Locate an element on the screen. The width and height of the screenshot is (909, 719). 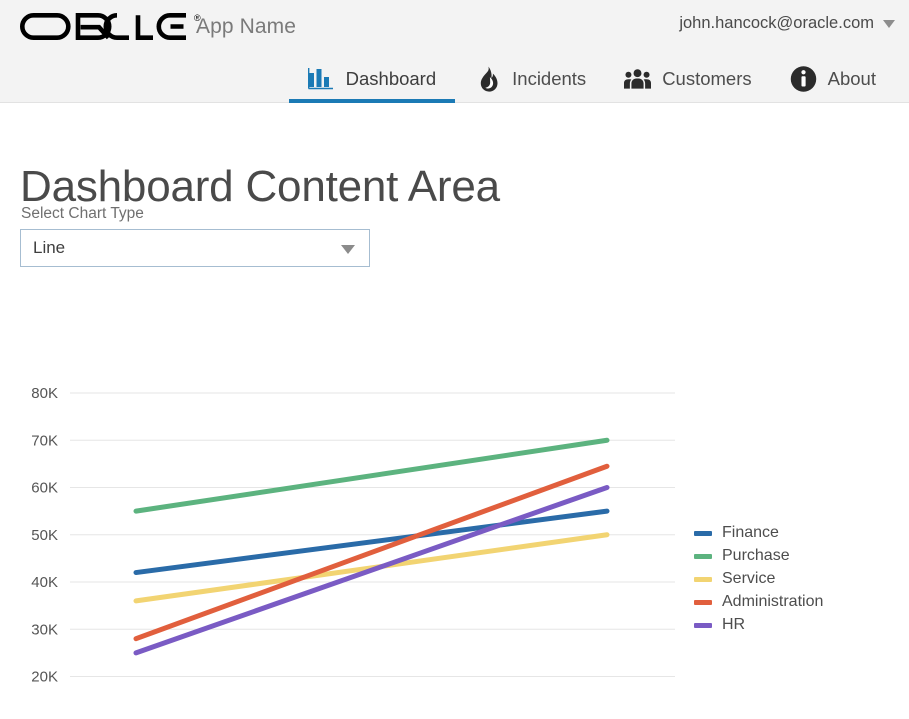
tab-customers-label: Customers is located at coordinates (707, 78).